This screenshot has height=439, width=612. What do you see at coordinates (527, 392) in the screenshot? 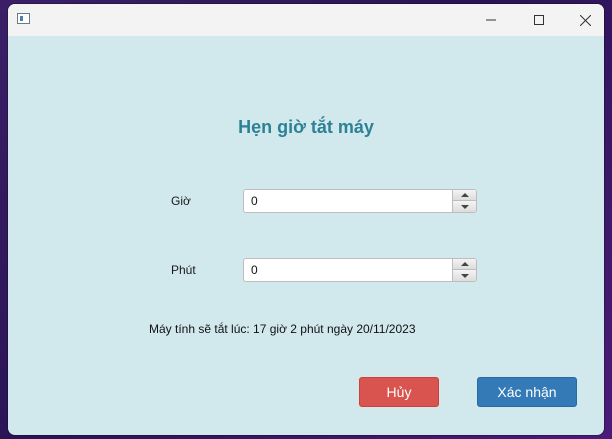
I see `confirm-button: Xác nhận` at bounding box center [527, 392].